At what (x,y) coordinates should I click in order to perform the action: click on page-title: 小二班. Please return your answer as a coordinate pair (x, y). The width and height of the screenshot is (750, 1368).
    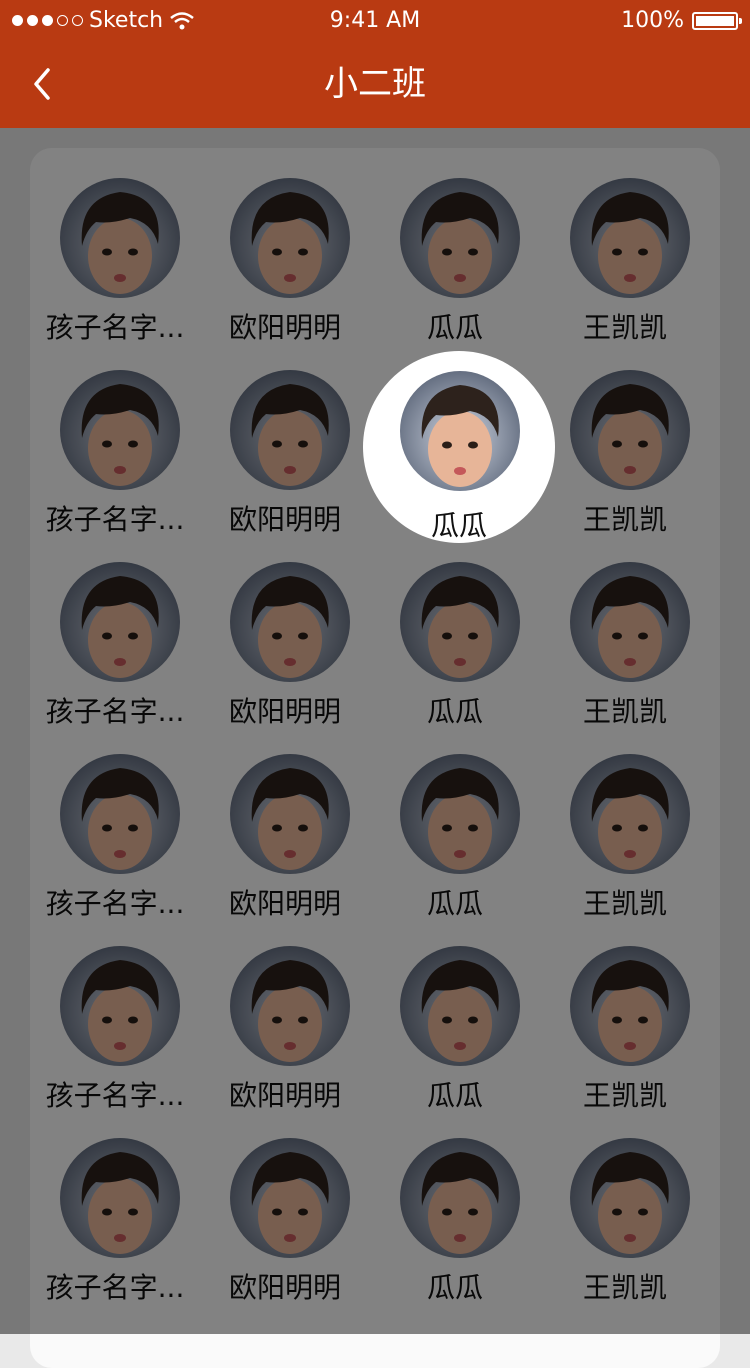
    Looking at the image, I should click on (375, 84).